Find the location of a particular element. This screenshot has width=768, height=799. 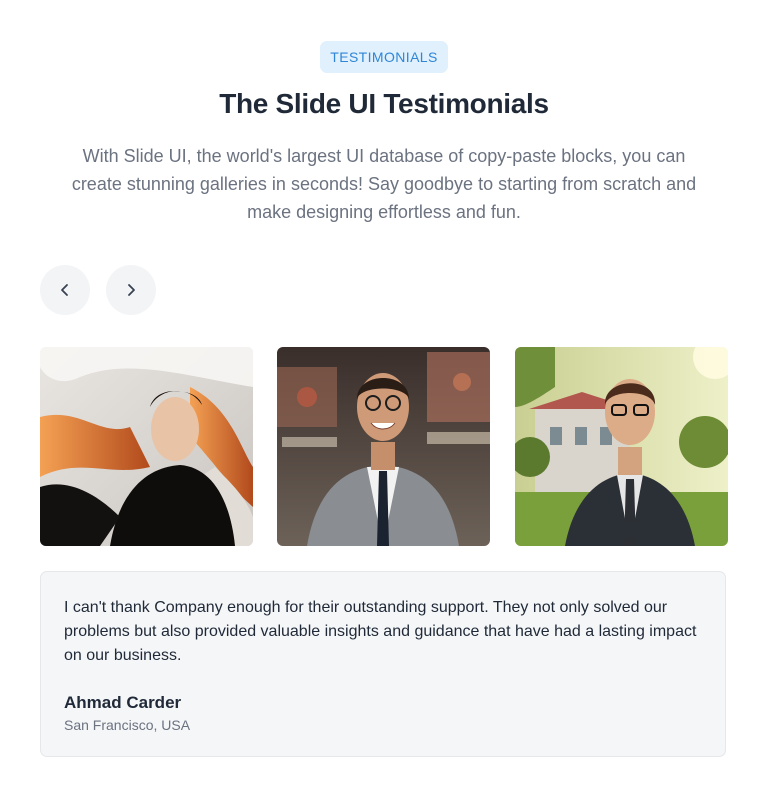

chevron-right-icon is located at coordinates (131, 290).